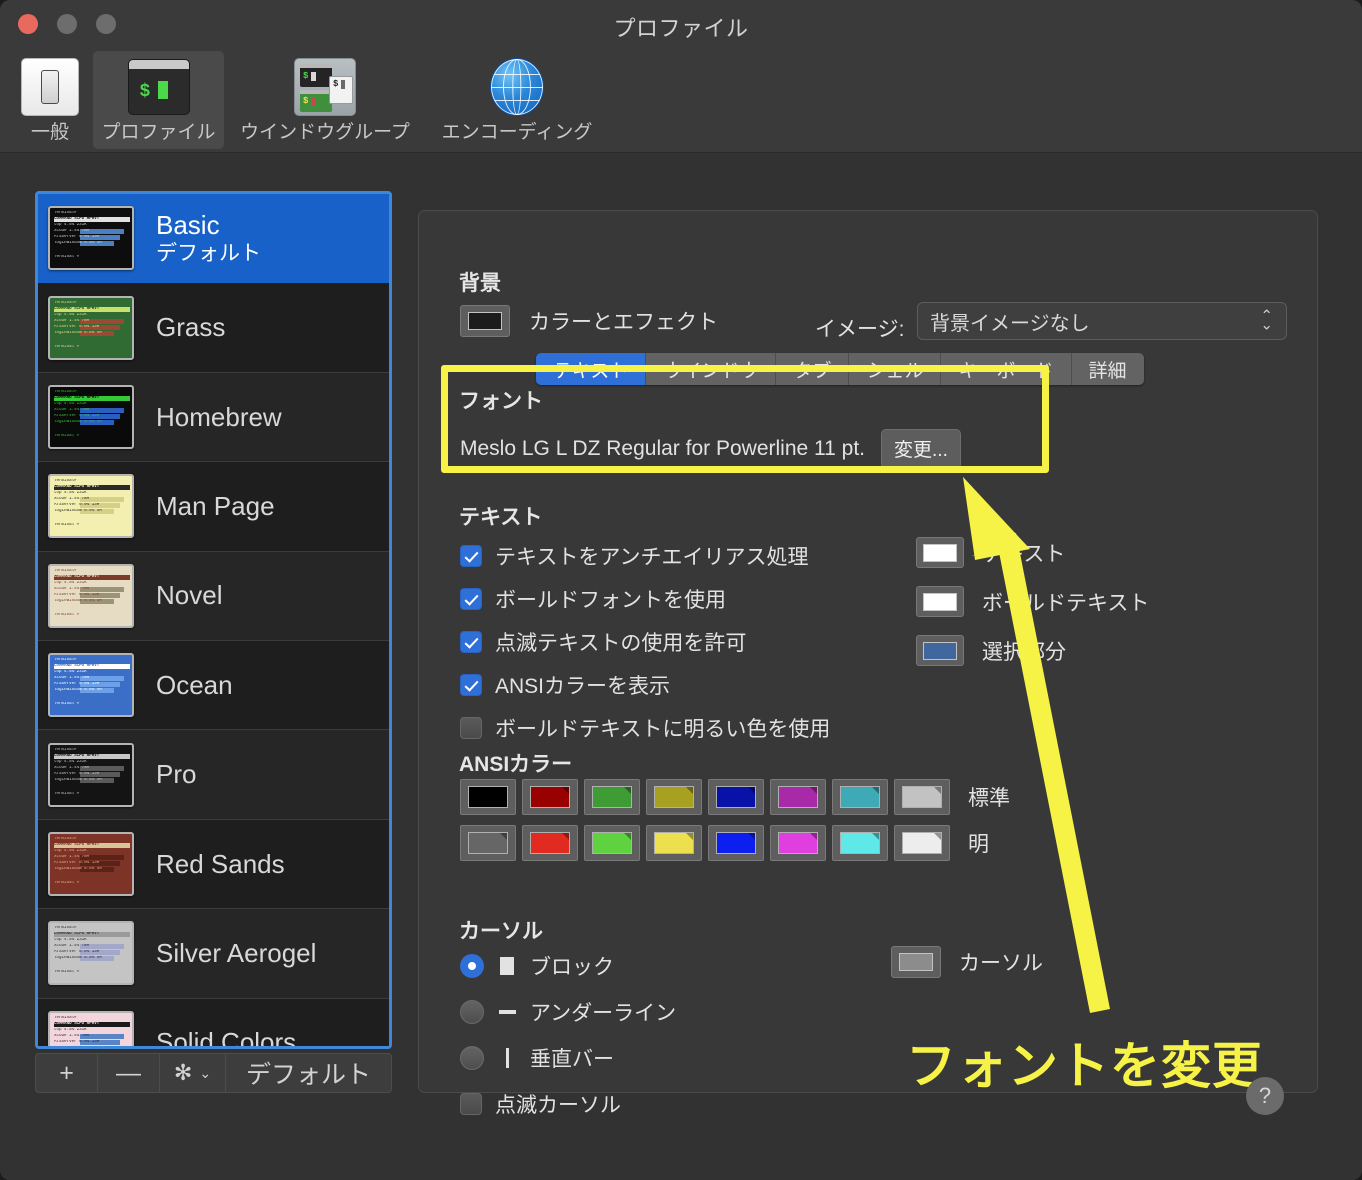 Image resolution: width=1362 pixels, height=1180 pixels. I want to click on blink-cursor-row: 点滅カーソル, so click(568, 1104).